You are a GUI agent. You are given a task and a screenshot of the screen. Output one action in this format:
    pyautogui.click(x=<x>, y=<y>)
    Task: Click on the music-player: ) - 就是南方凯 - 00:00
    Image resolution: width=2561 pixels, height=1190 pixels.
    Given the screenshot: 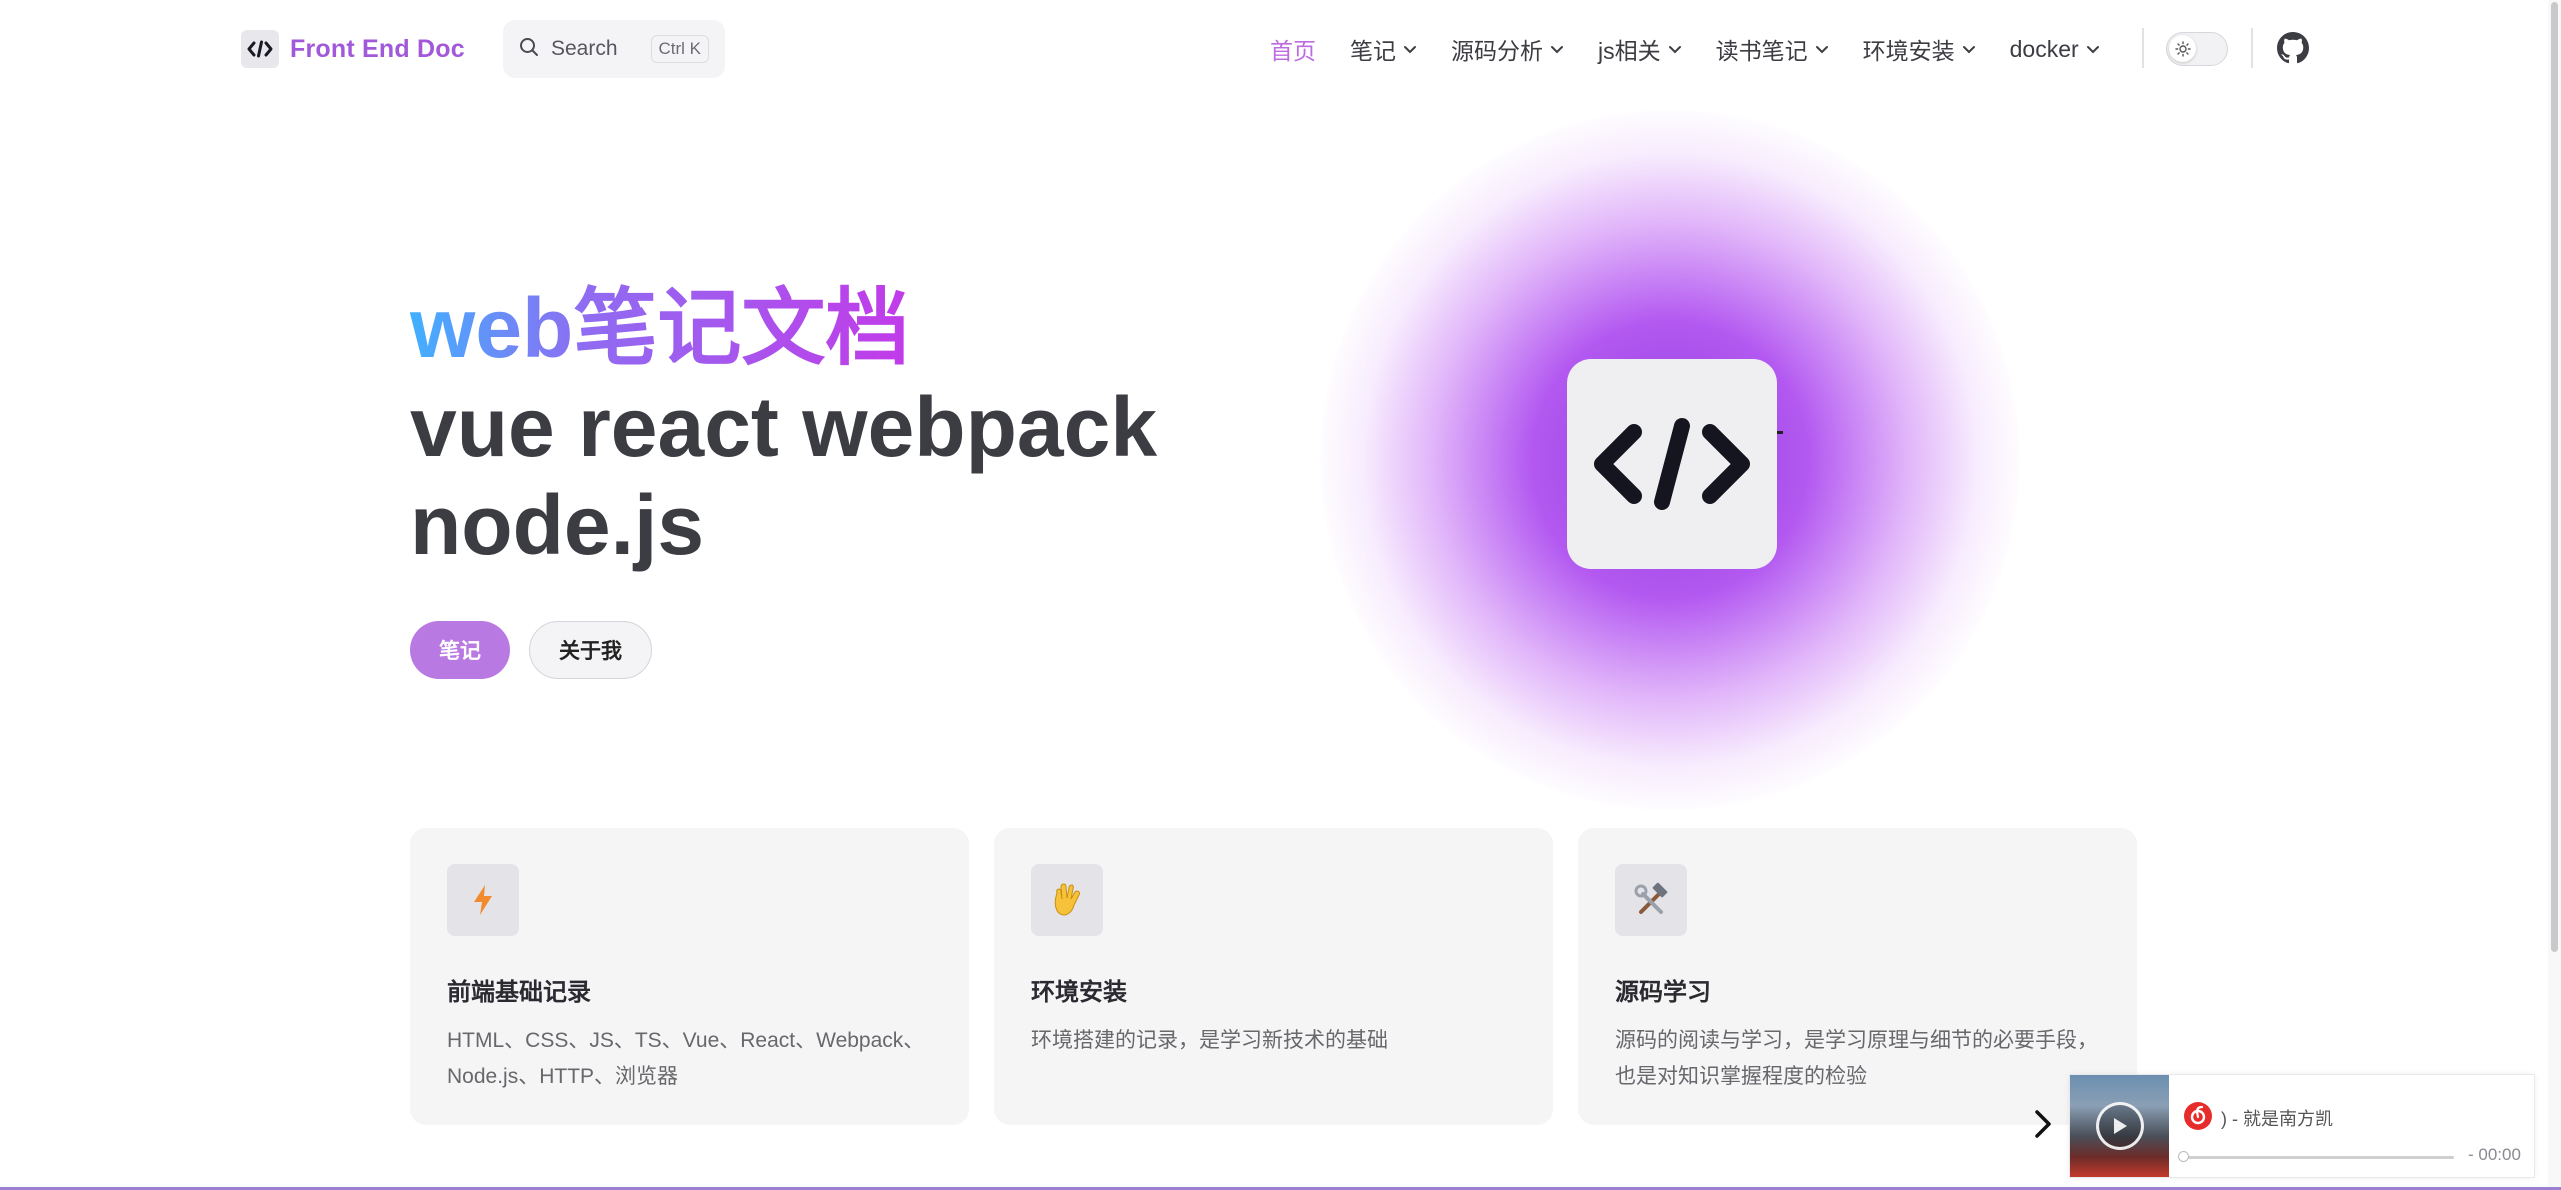 What is the action you would take?
    pyautogui.click(x=2302, y=1126)
    